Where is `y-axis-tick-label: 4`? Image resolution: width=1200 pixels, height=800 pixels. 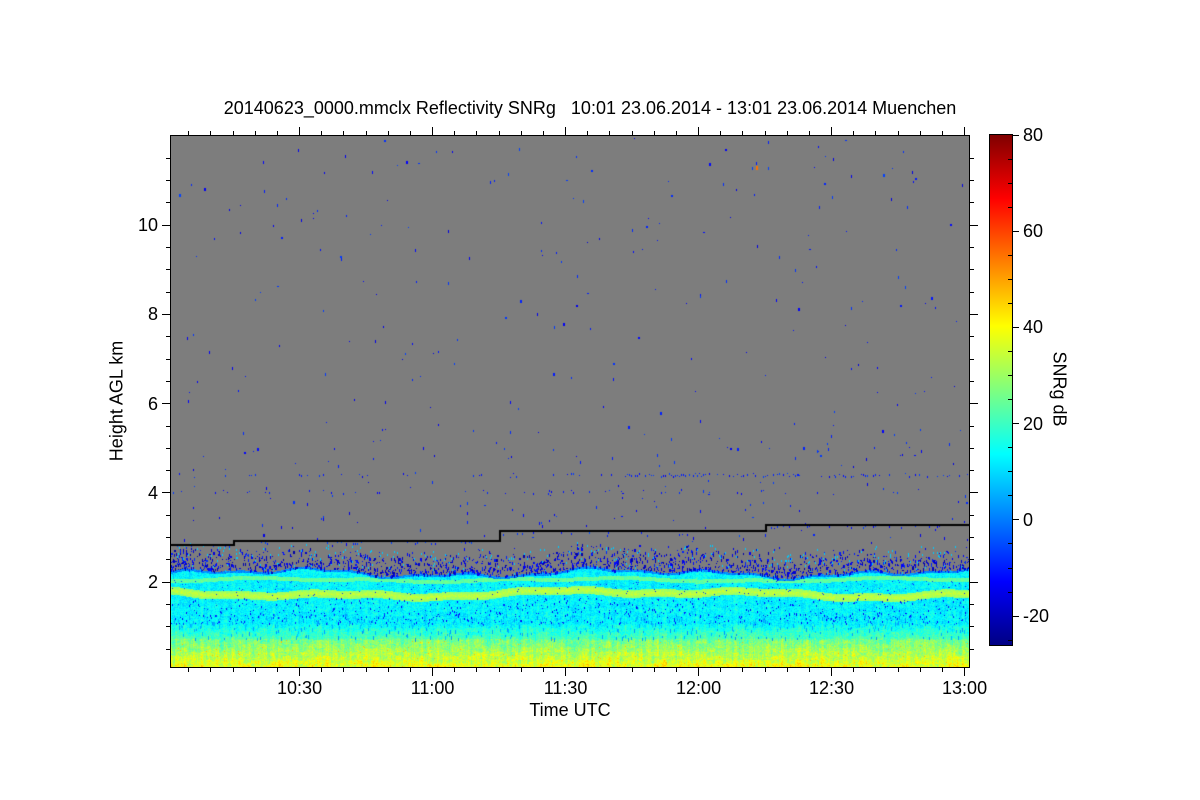
y-axis-tick-label: 4 is located at coordinates (152, 492).